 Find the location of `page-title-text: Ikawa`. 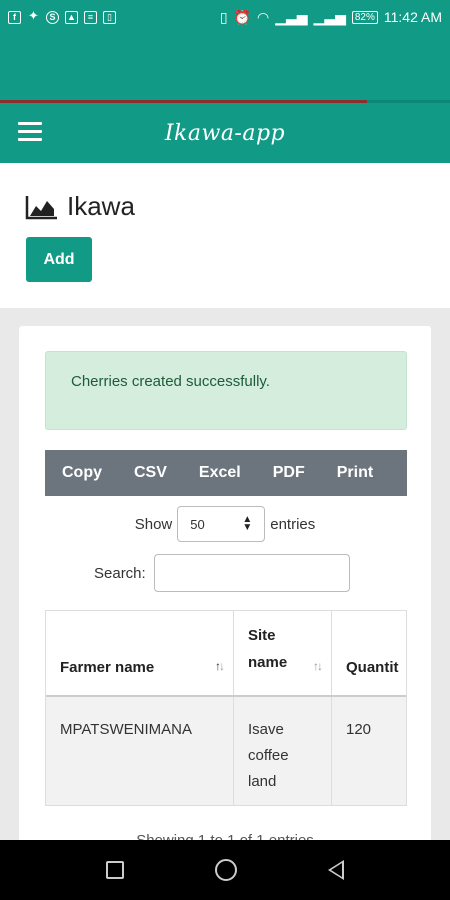

page-title-text: Ikawa is located at coordinates (101, 206).